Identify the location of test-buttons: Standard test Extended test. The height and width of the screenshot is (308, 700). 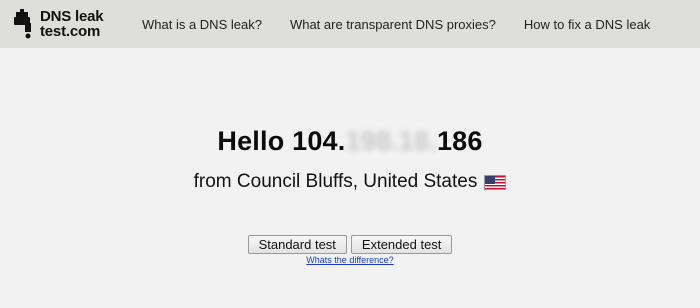
(350, 244).